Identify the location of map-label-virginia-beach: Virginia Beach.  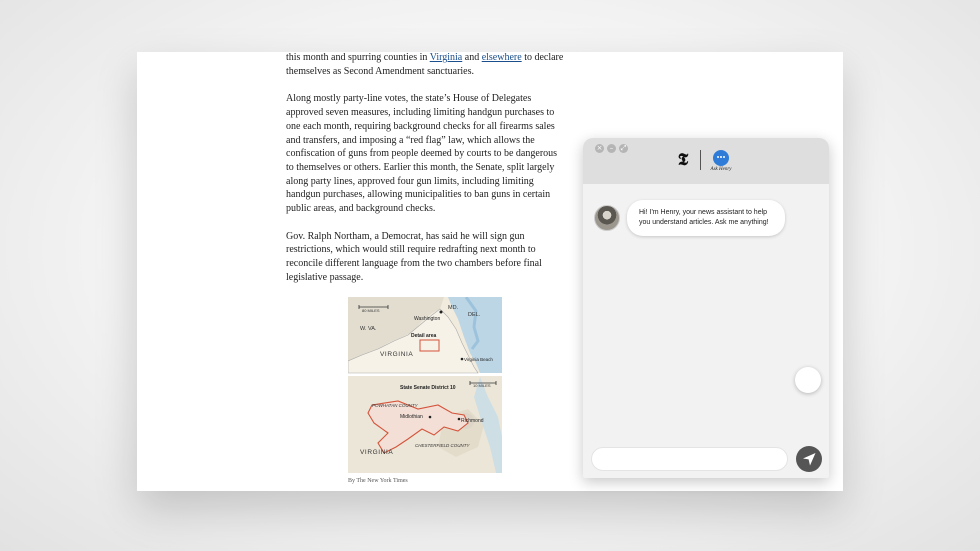
(478, 359).